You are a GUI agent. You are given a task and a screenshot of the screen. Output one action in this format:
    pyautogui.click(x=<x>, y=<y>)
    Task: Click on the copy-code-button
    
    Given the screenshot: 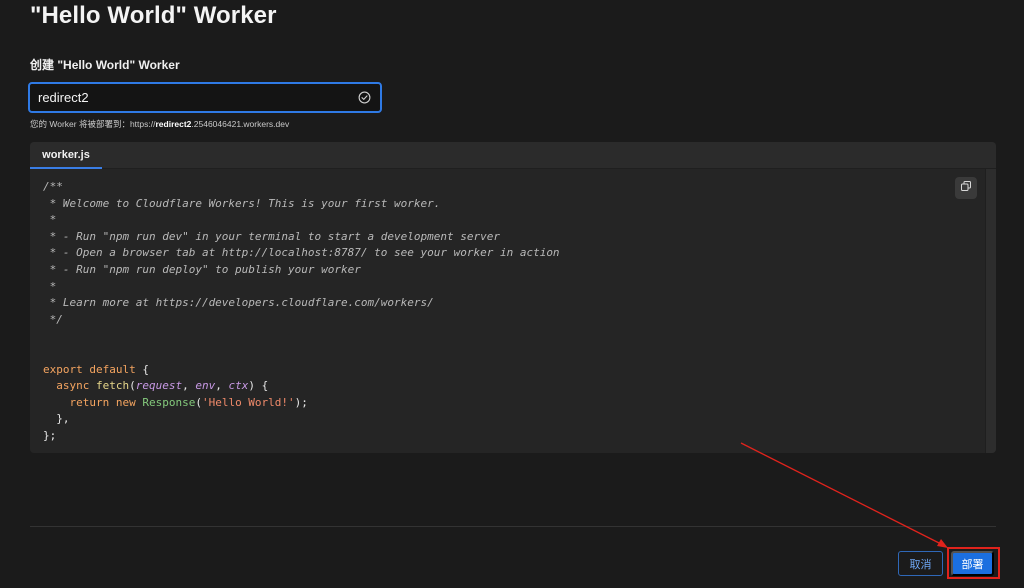 What is the action you would take?
    pyautogui.click(x=966, y=188)
    